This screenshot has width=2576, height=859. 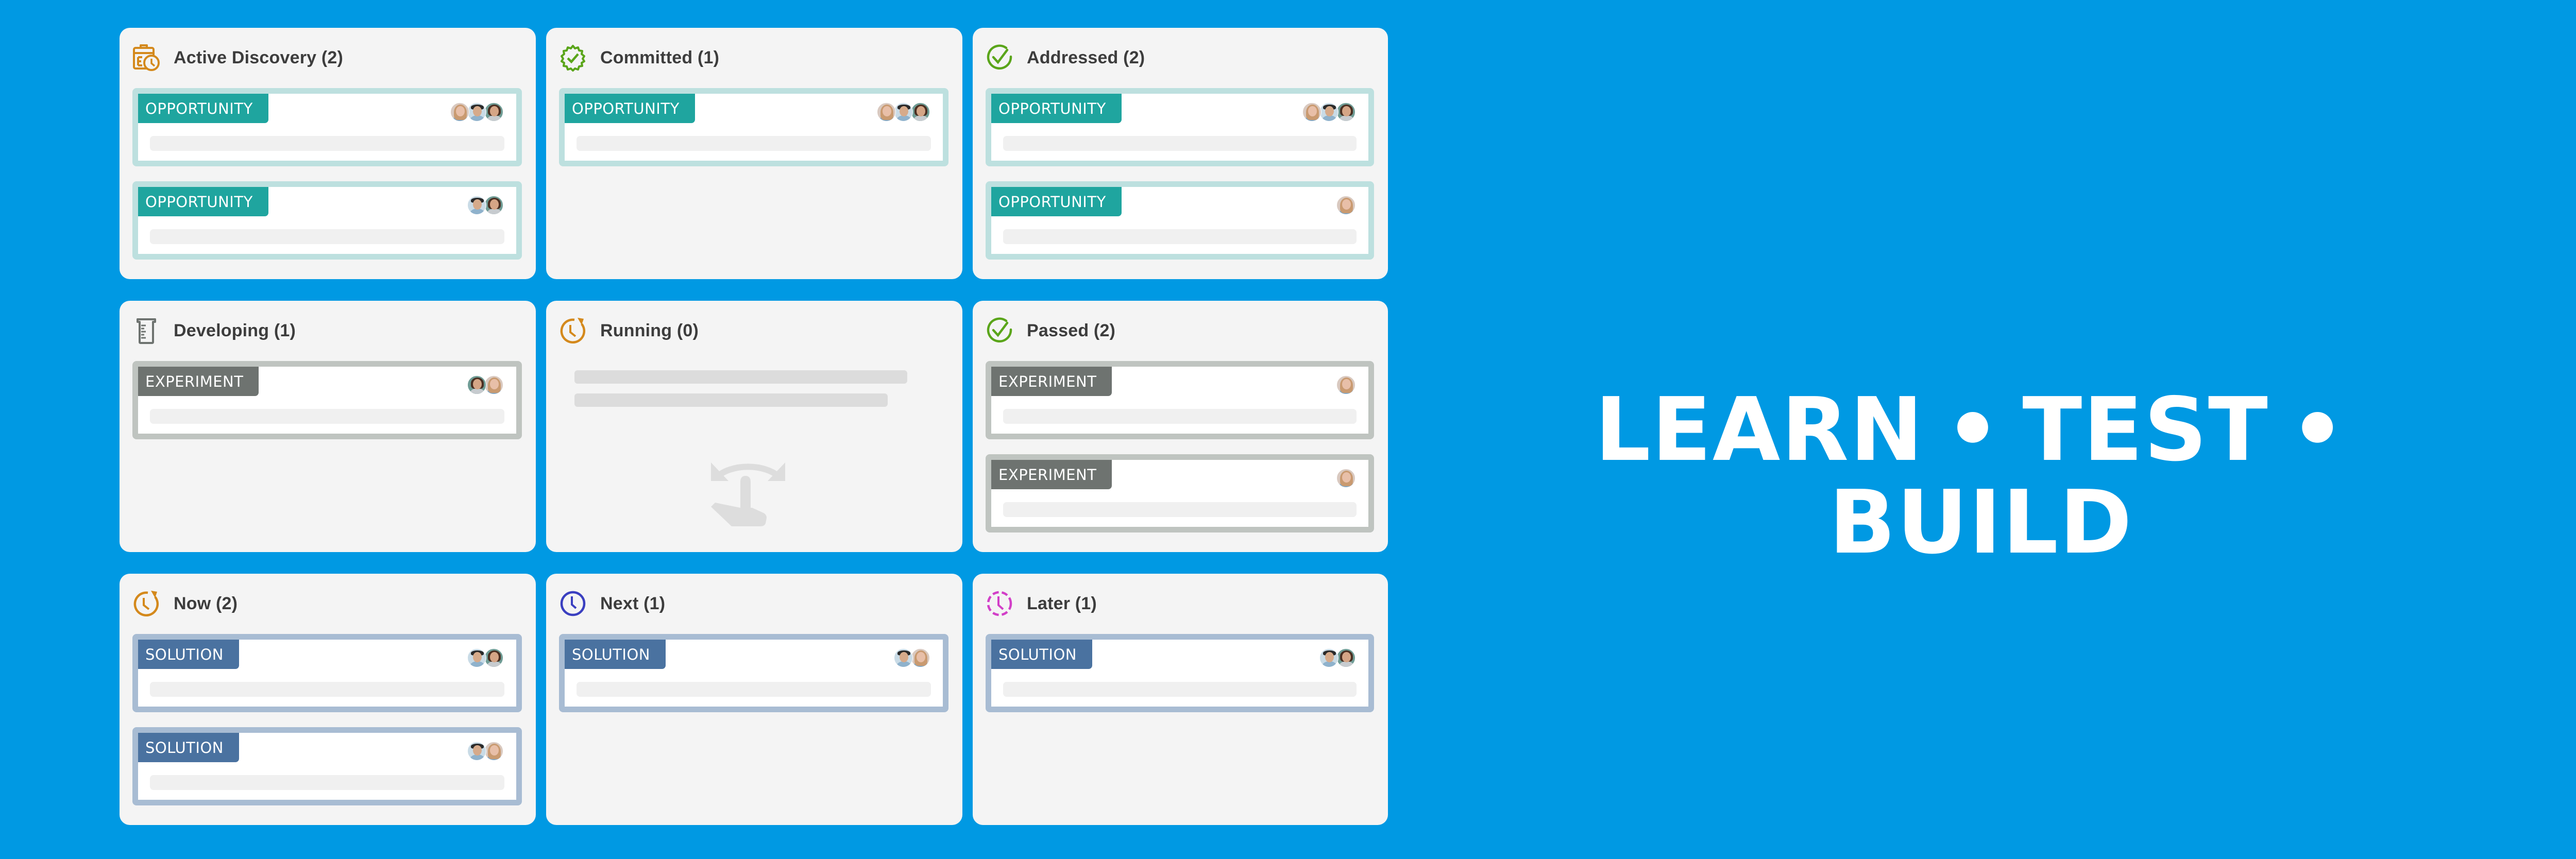 I want to click on panel-title: Active Discovery (2), so click(x=259, y=57).